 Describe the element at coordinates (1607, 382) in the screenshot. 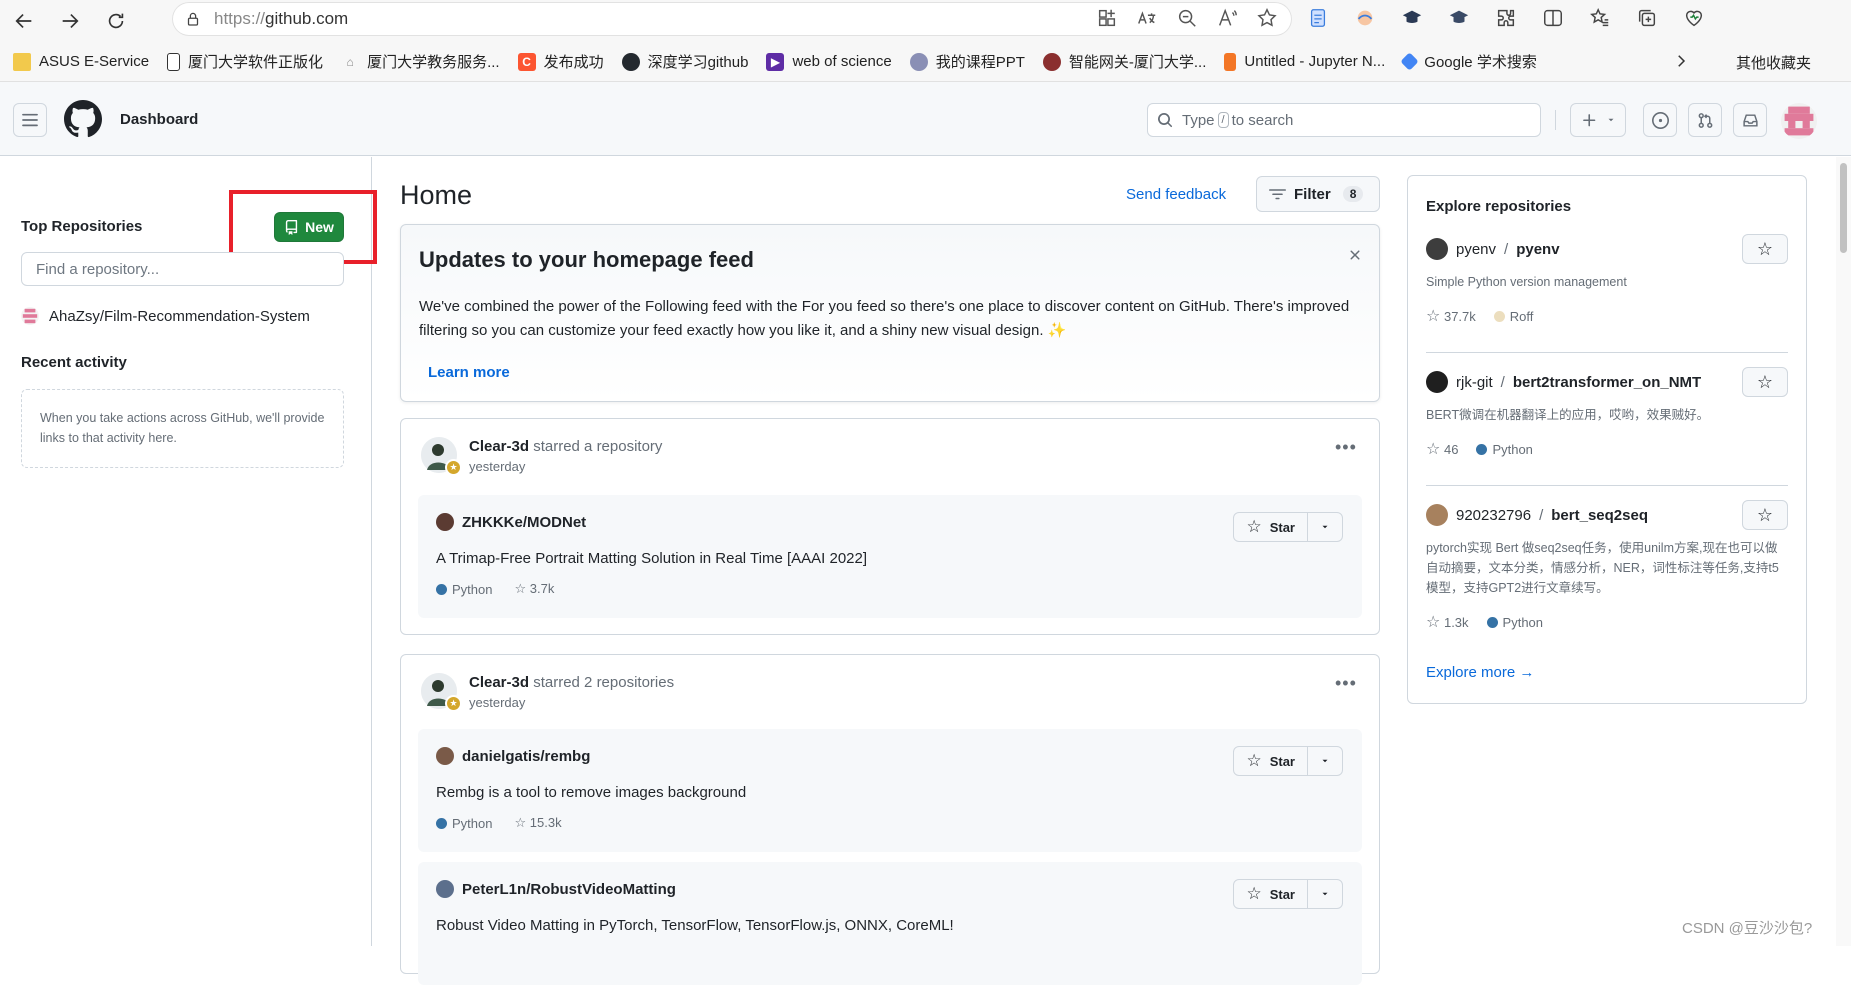

I see `explore-repo-title: rjk-git / bert2transformer_on_NMT` at that location.